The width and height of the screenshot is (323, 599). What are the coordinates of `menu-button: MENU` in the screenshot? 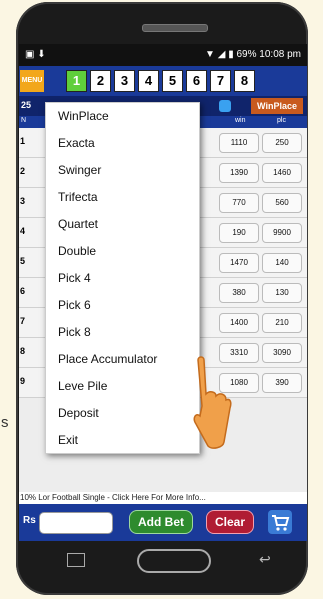 It's located at (32, 81).